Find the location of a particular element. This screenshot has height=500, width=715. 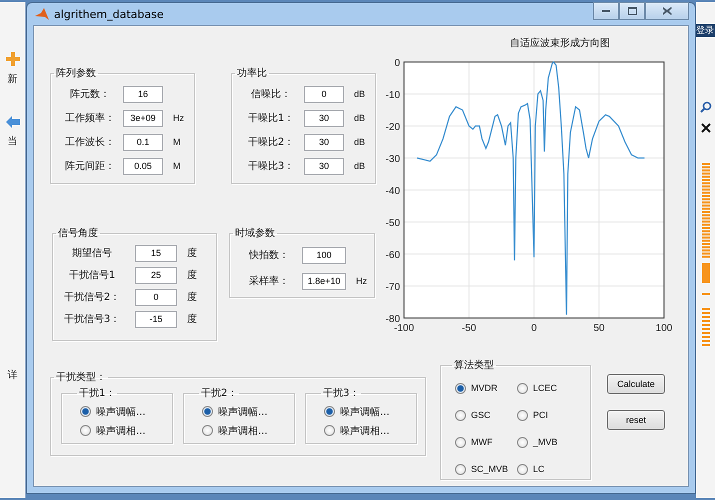

y-tick-label: -10 is located at coordinates (393, 95).